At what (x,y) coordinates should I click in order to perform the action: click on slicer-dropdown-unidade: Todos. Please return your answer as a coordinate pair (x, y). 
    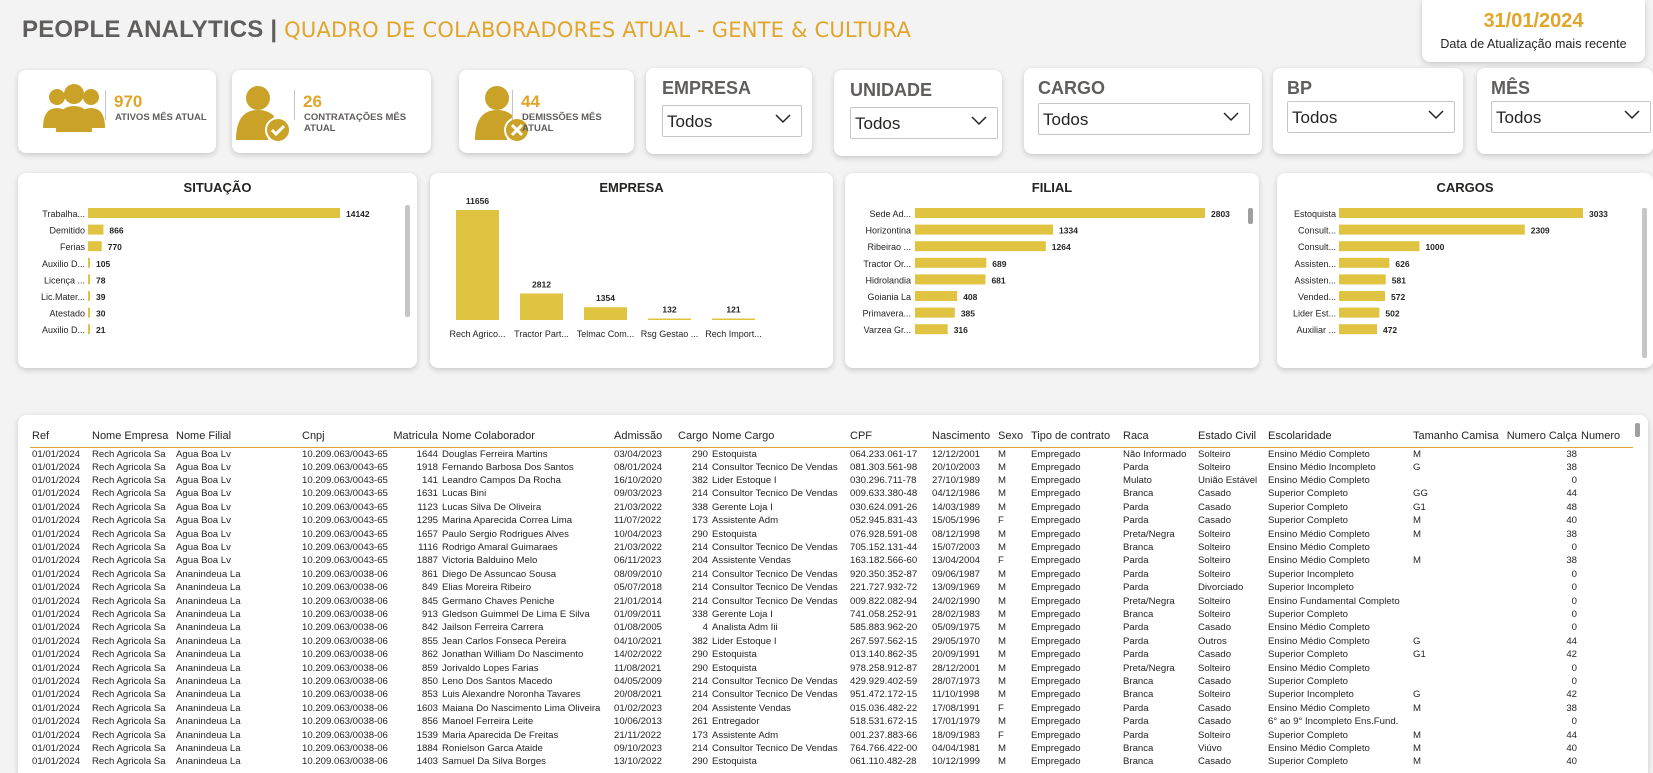
    Looking at the image, I should click on (924, 123).